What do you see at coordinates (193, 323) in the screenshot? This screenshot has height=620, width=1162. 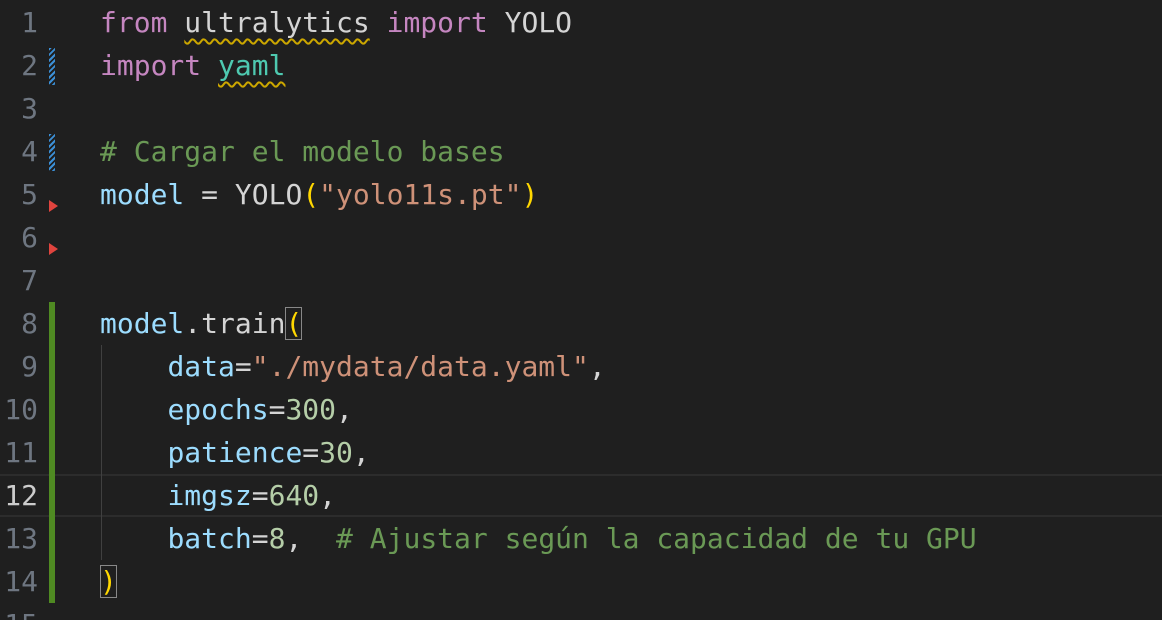 I see `code-token: .` at bounding box center [193, 323].